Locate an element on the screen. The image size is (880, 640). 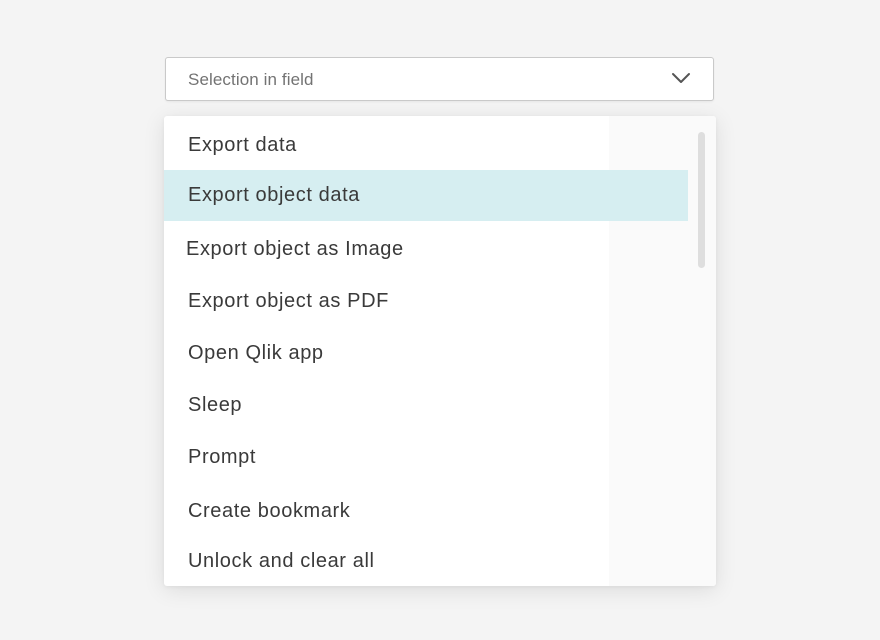
menu-item-unlock-and-clear-all: Unlock and clear all is located at coordinates (426, 561).